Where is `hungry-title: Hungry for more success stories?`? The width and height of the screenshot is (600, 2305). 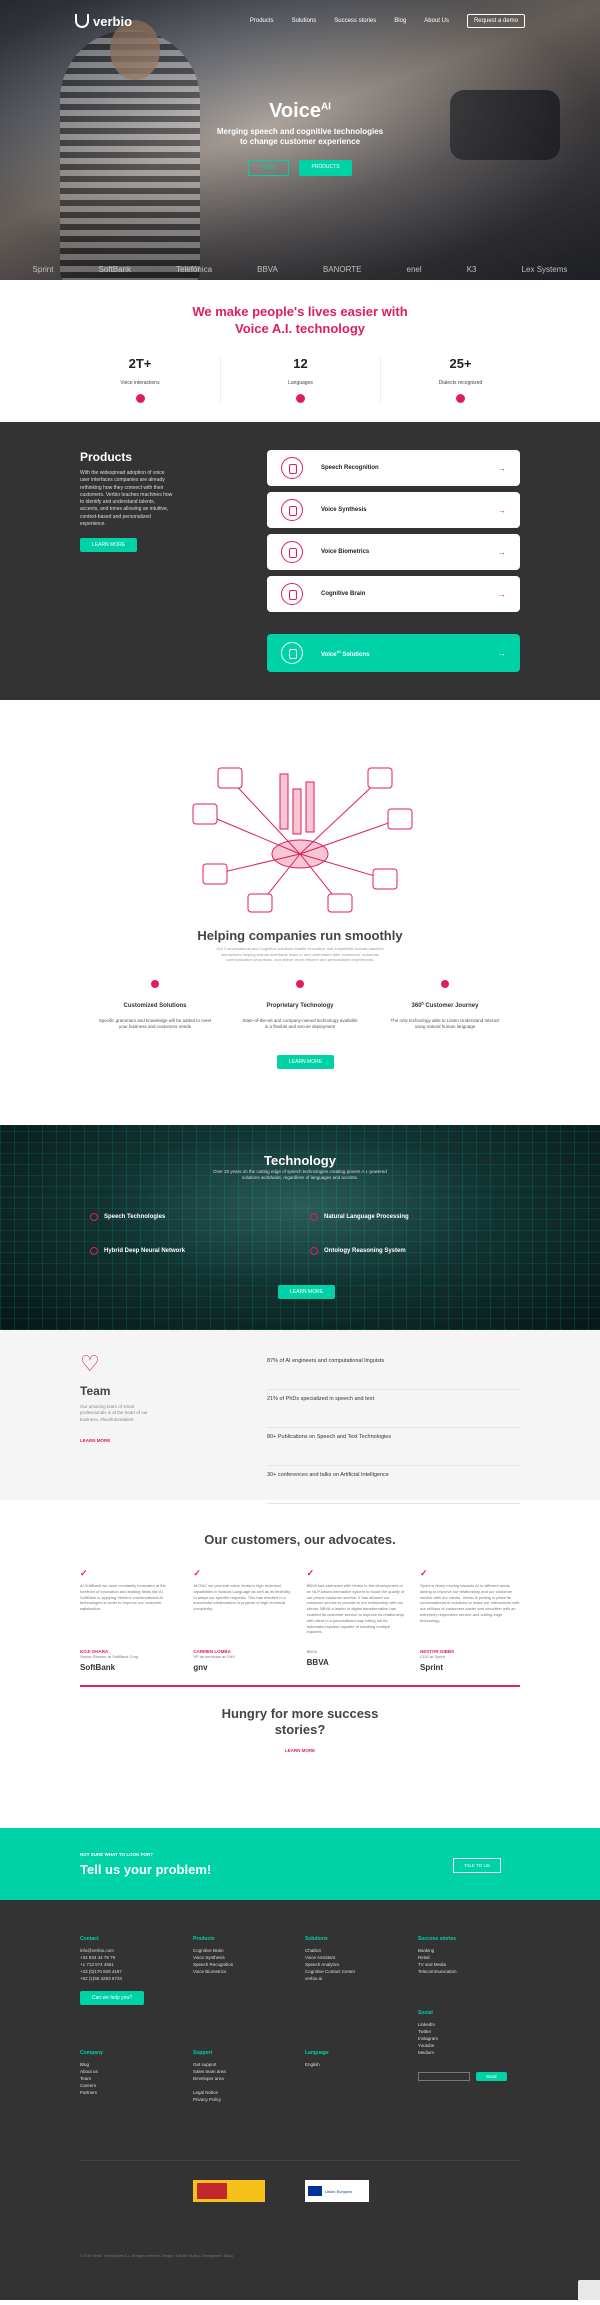
hungry-title: Hungry for more success stories? is located at coordinates (300, 1722).